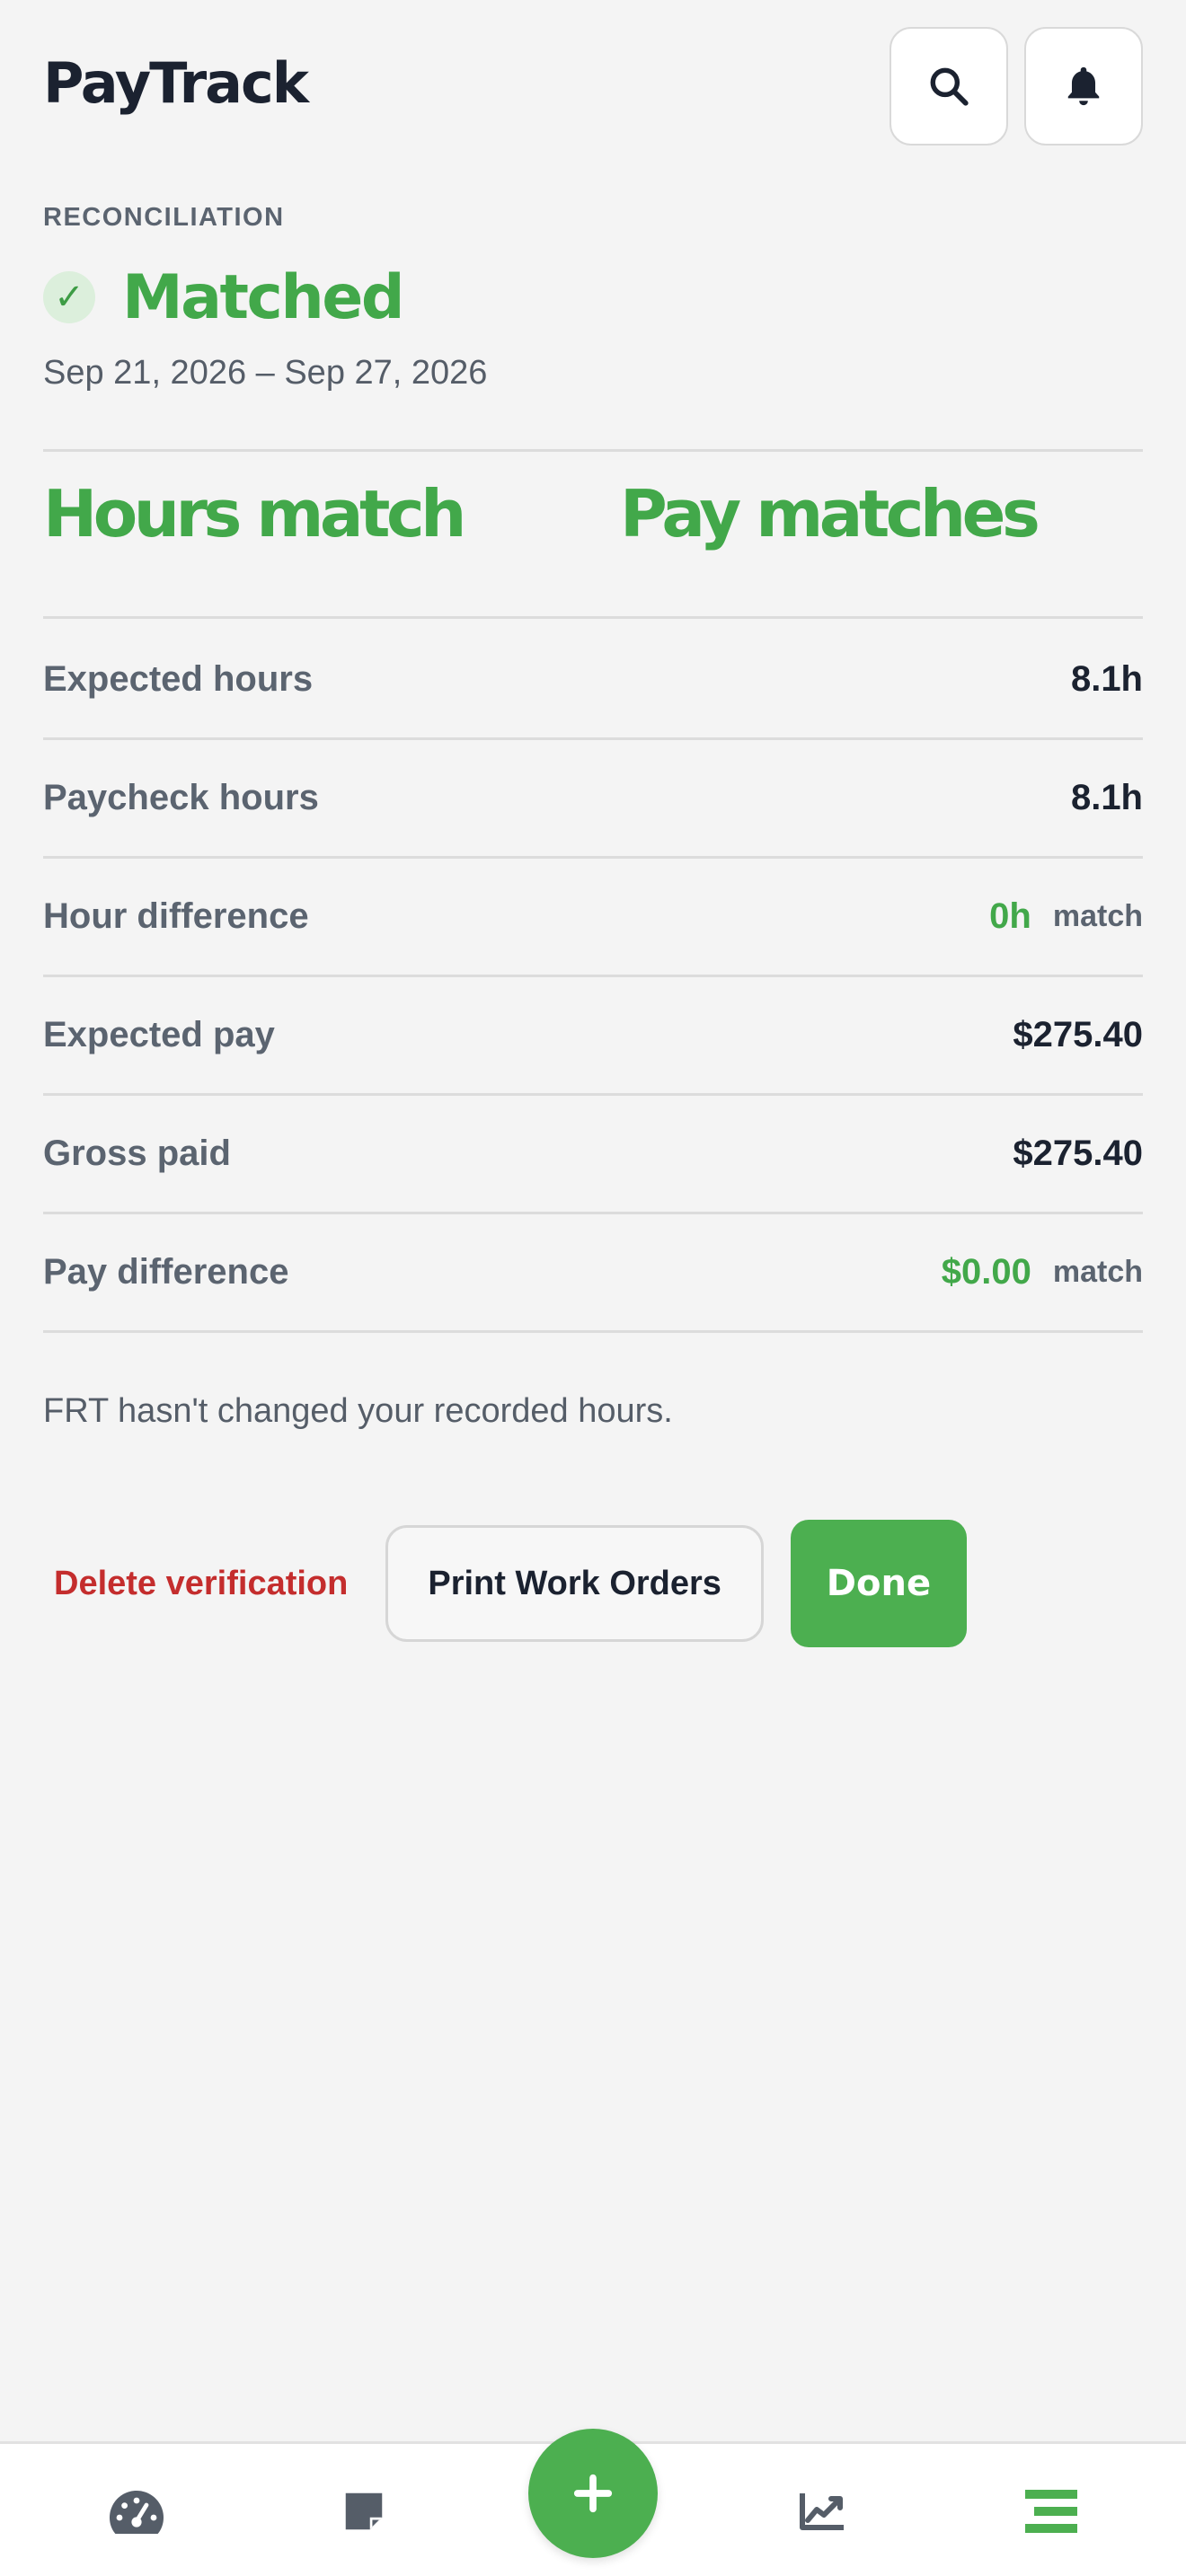 This screenshot has width=1186, height=2576. What do you see at coordinates (593, 1036) in the screenshot?
I see `expected-pay-row: Expected pay $275.40` at bounding box center [593, 1036].